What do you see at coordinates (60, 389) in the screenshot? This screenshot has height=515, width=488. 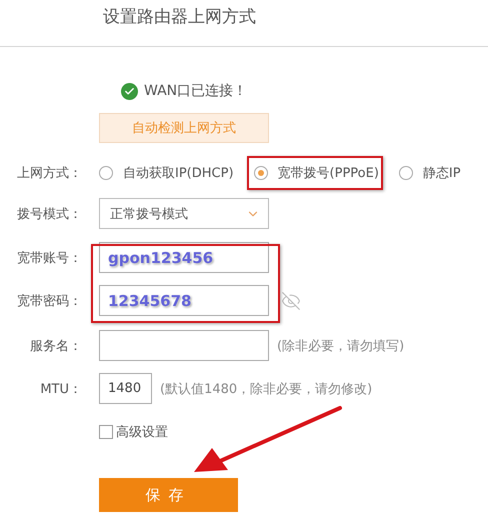 I see `field-label: MTU：` at bounding box center [60, 389].